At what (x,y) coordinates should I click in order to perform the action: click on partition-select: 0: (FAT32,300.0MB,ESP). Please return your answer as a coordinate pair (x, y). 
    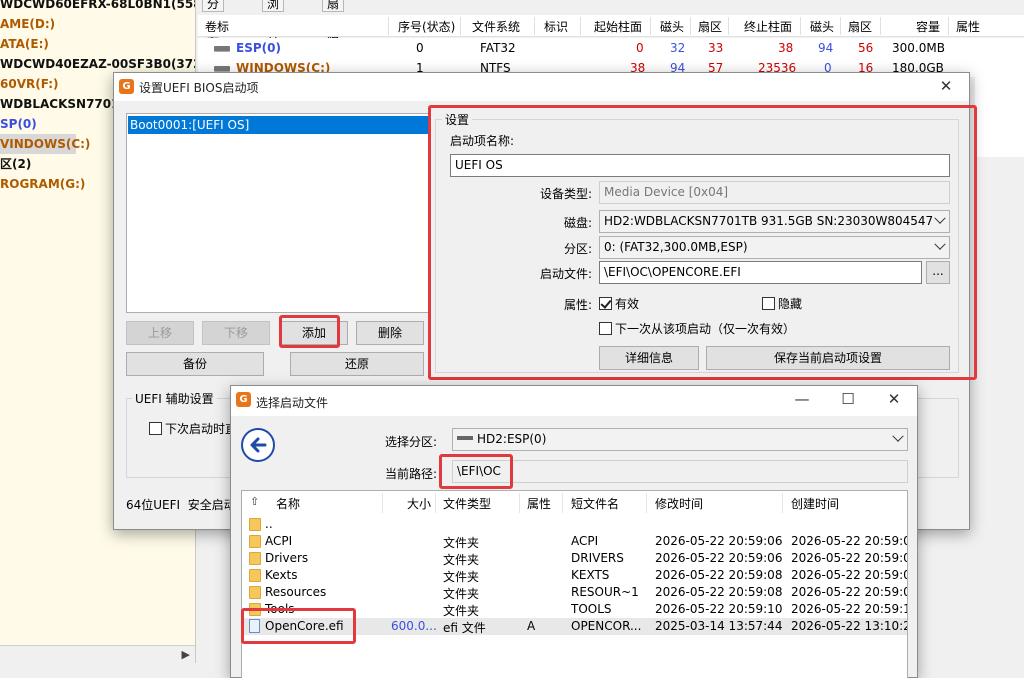
    Looking at the image, I should click on (774, 247).